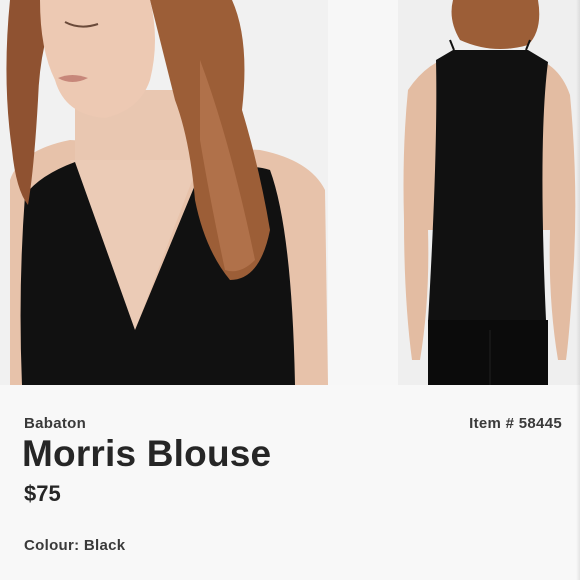 The height and width of the screenshot is (580, 580). I want to click on item-number: Item # 58445, so click(515, 423).